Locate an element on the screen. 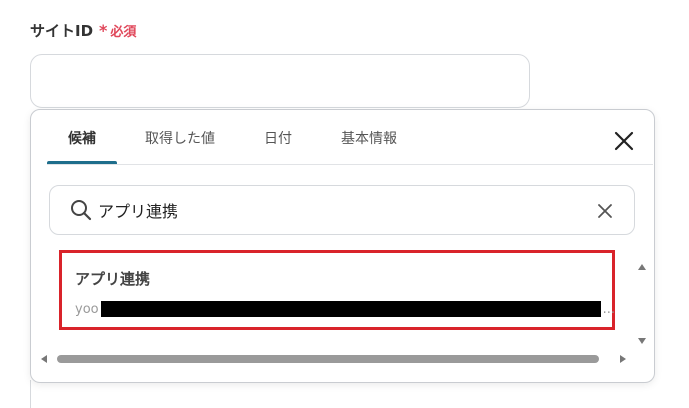 This screenshot has width=689, height=408. tab-candidates: 候補 is located at coordinates (82, 137).